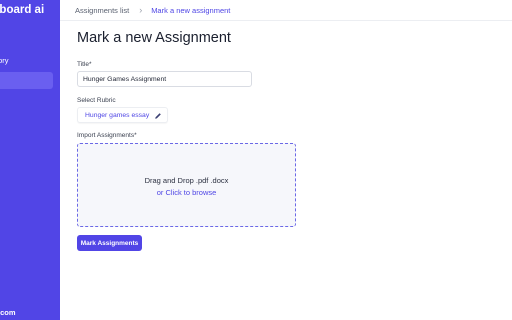  I want to click on page-title: Mark a new Assignment, so click(154, 38).